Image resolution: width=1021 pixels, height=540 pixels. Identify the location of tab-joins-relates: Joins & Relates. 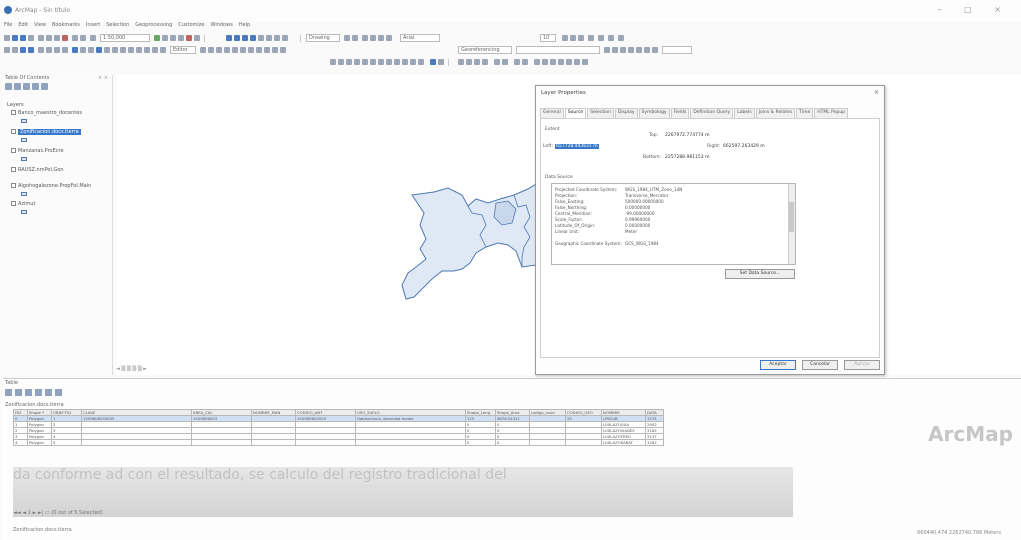
(775, 113).